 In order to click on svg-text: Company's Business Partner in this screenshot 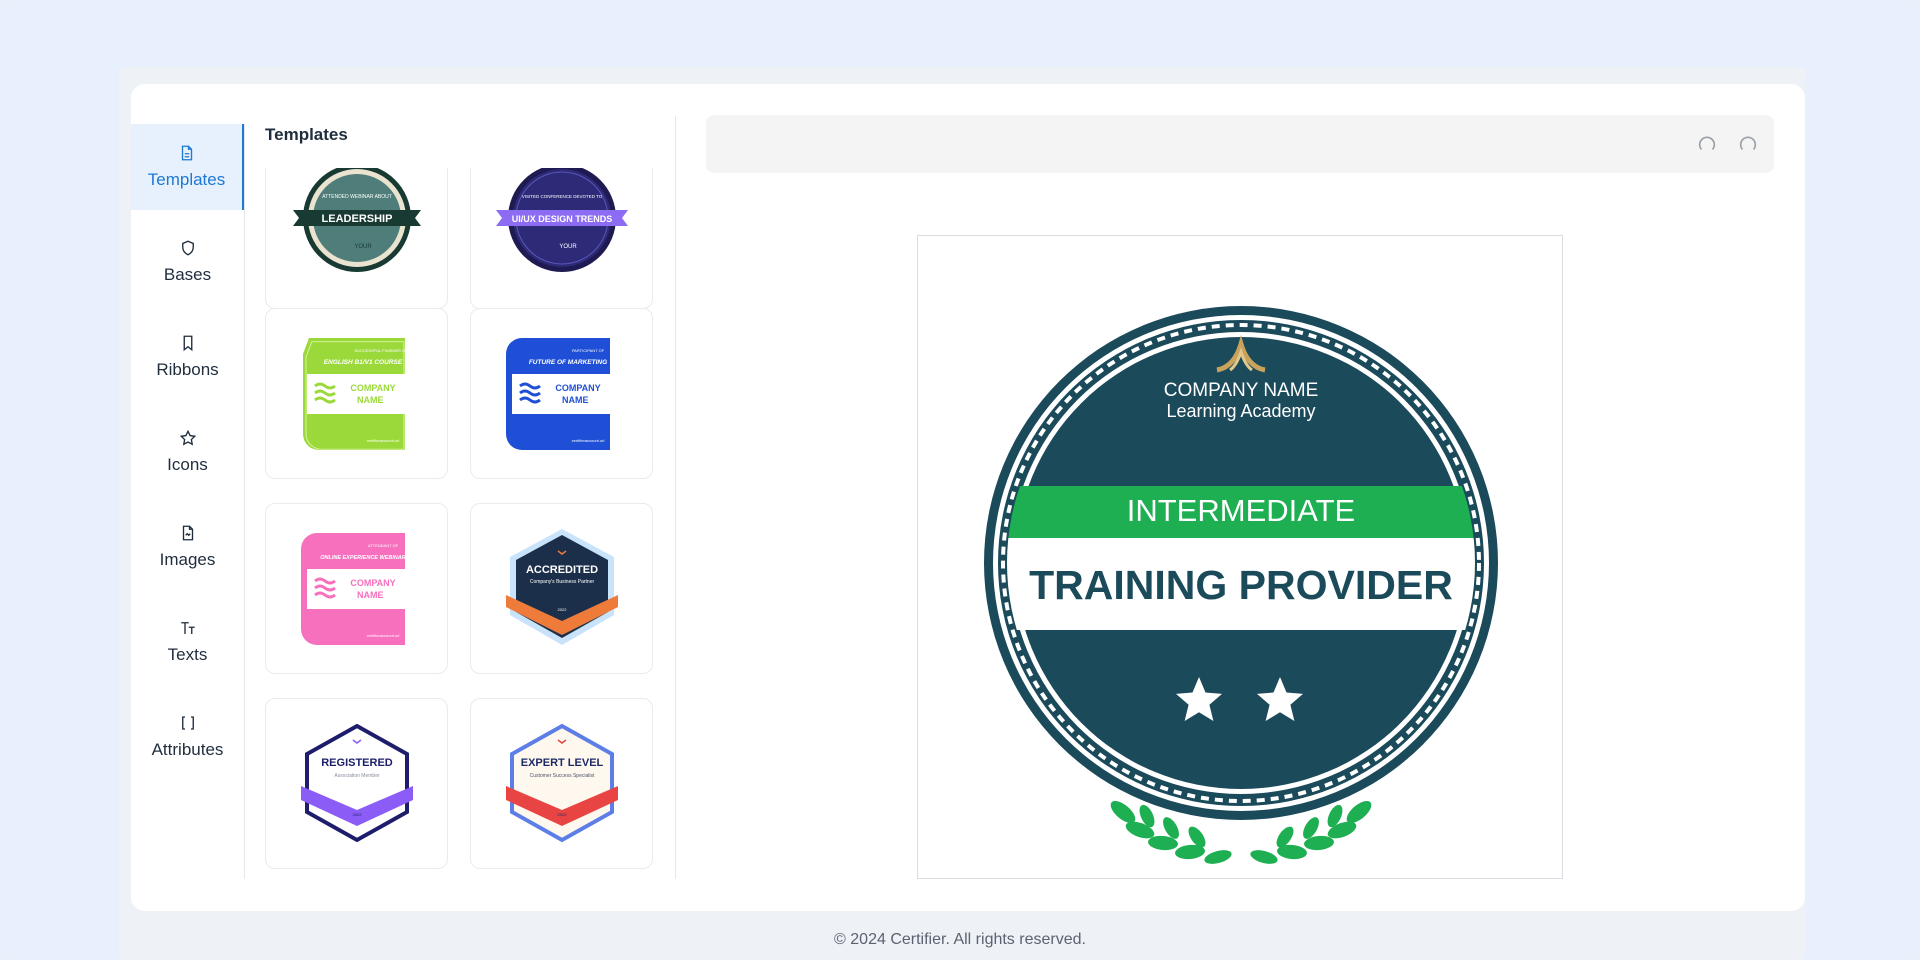, I will do `click(561, 582)`.